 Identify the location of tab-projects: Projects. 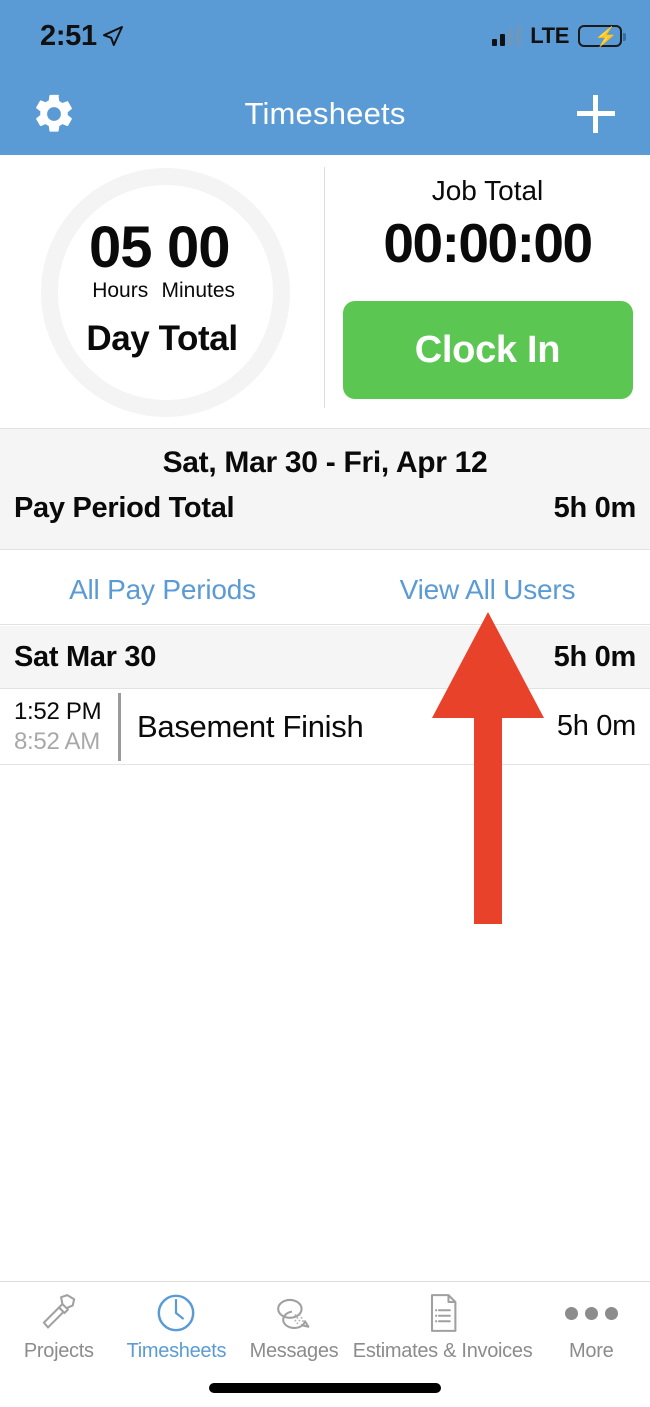
(59, 1326).